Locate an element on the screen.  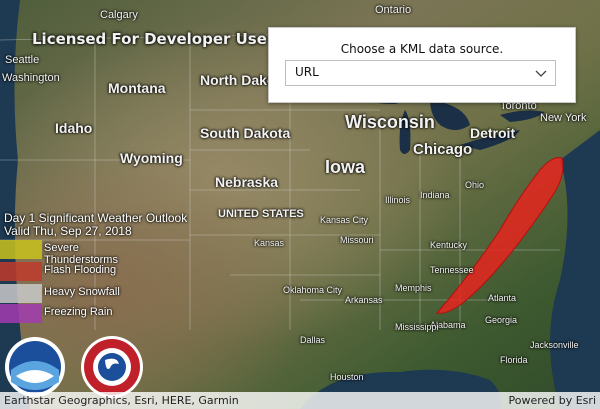
kml-source-dropdown: URL is located at coordinates (420, 73).